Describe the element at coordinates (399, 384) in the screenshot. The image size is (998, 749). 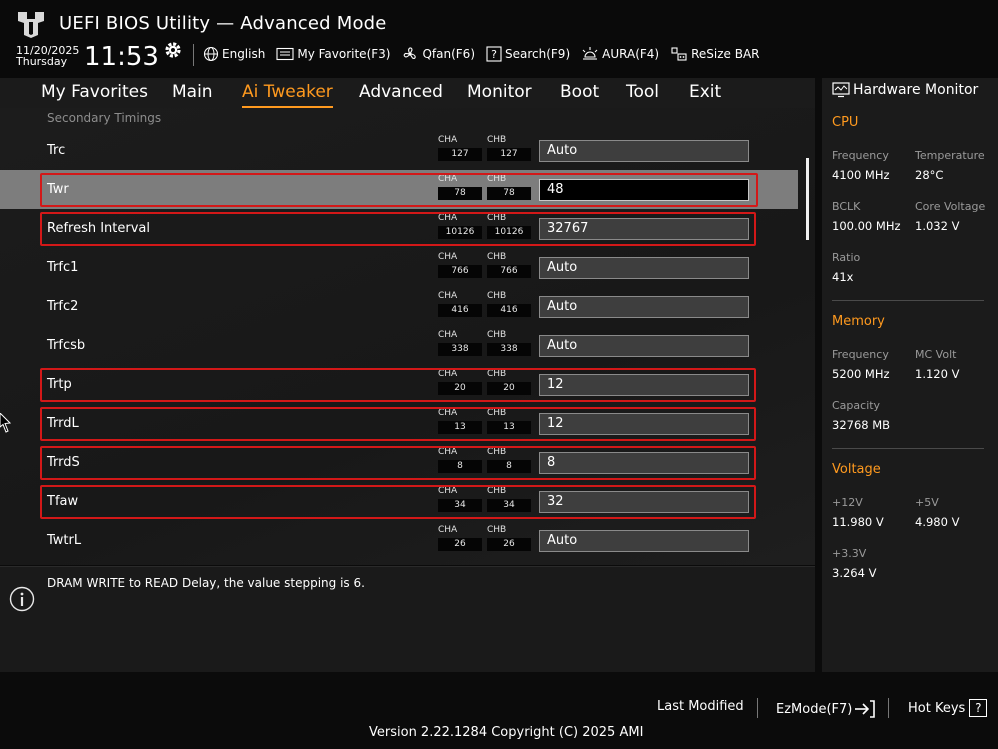
I see `setting-row-trtp: Trtp CHA 20 CHB 20 12` at that location.